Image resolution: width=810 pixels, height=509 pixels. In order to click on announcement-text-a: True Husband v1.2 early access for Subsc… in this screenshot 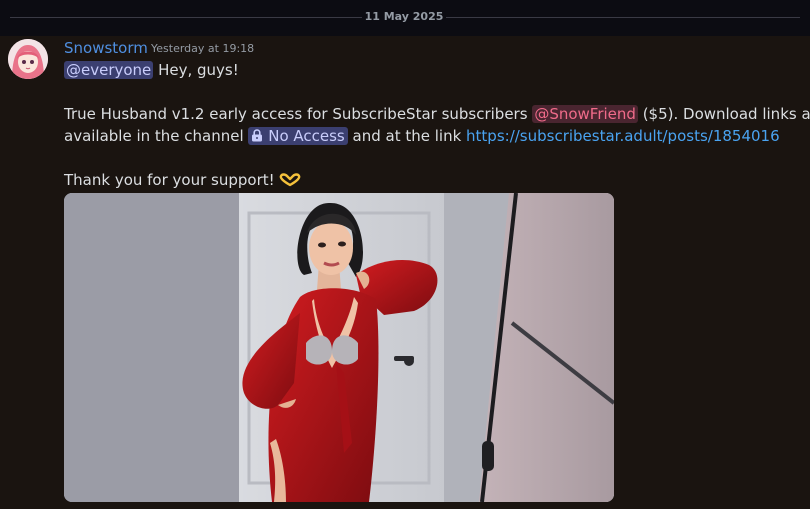, I will do `click(298, 114)`.